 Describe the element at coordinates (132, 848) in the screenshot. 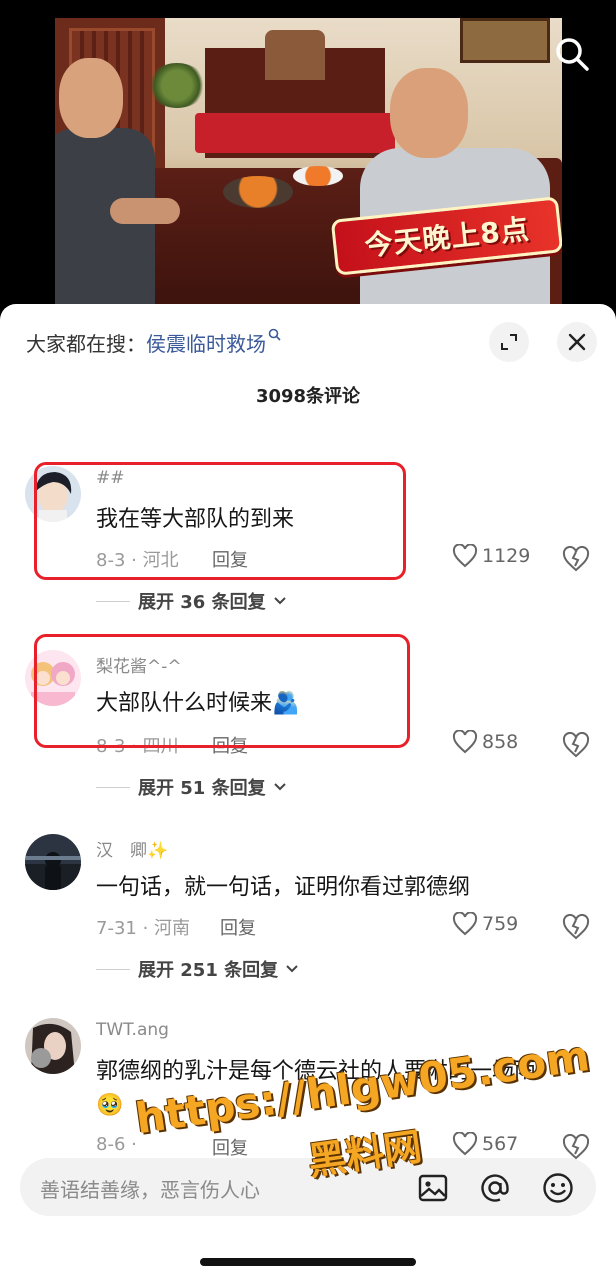

I see `comment-author: 汉 卿✨` at that location.